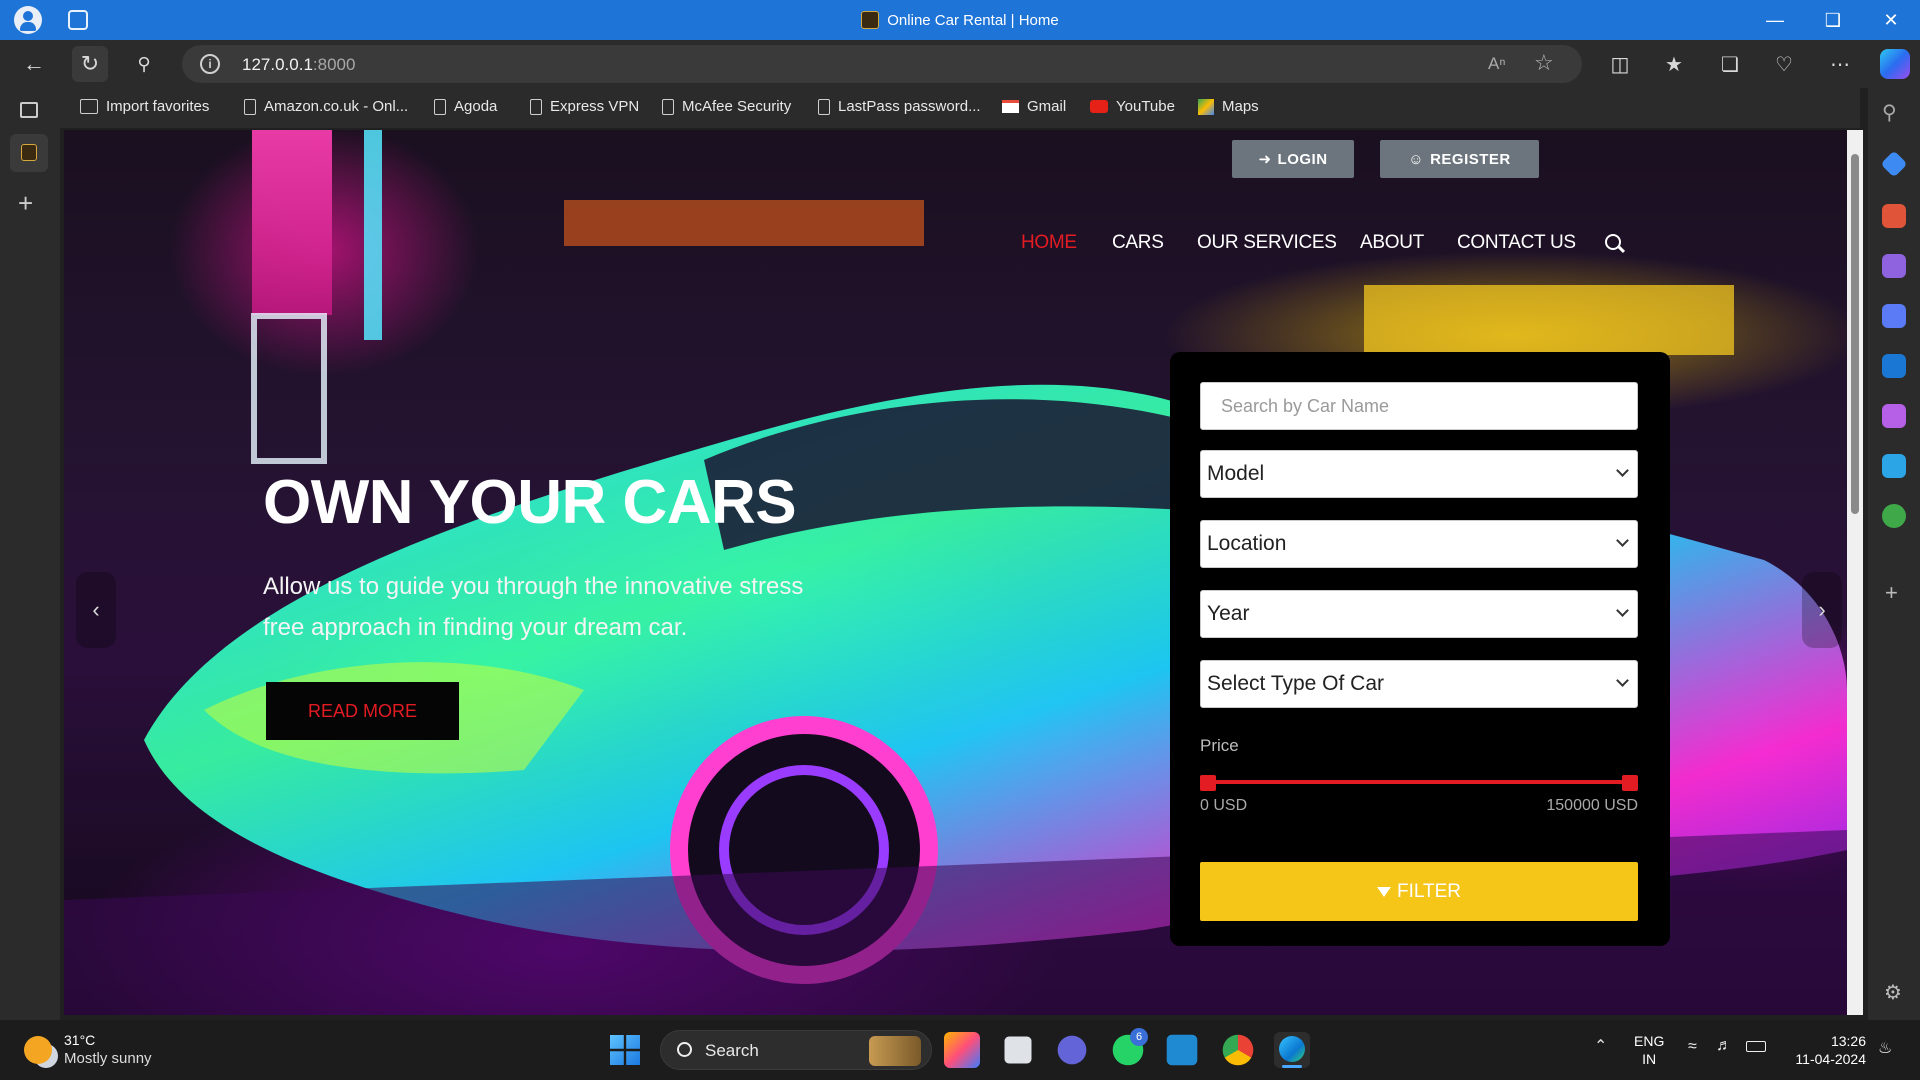  What do you see at coordinates (1206, 106) in the screenshot?
I see `maps-icon` at bounding box center [1206, 106].